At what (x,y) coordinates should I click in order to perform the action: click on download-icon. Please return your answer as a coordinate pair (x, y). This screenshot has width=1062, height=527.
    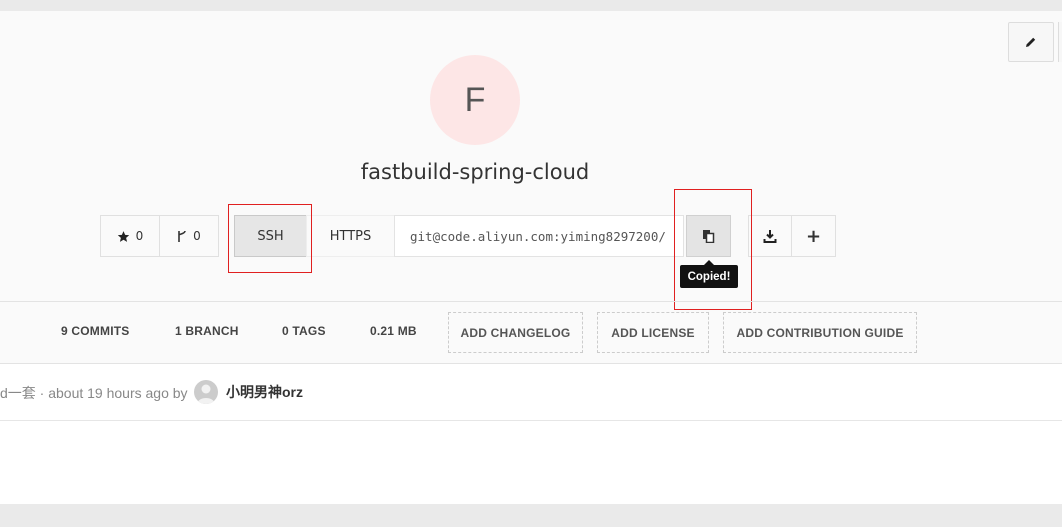
    Looking at the image, I should click on (770, 236).